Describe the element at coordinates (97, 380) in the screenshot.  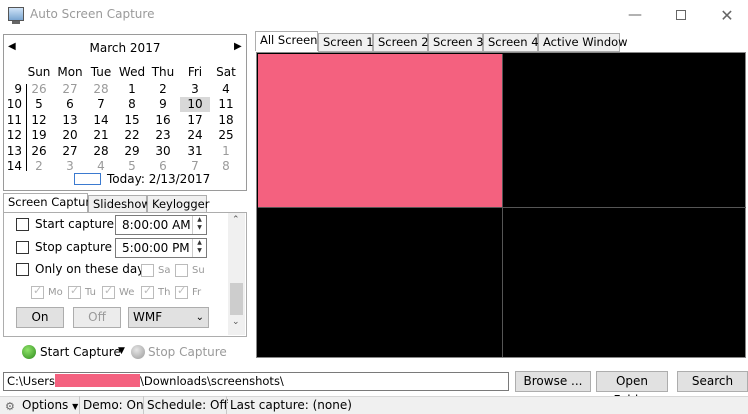
I see `redacted-username` at that location.